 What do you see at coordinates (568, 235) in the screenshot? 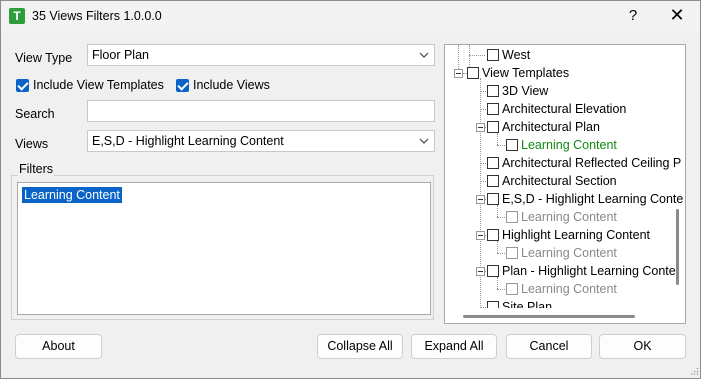
I see `tree-item-highlight-learning: Highlight Learning Content` at bounding box center [568, 235].